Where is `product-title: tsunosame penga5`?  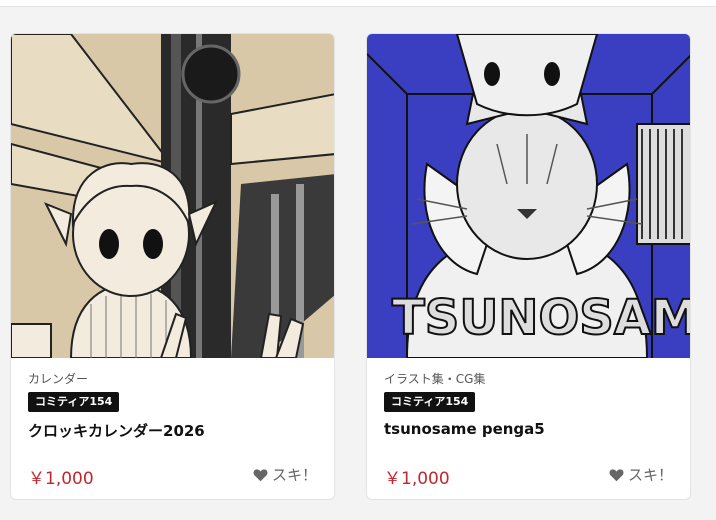 product-title: tsunosame penga5 is located at coordinates (464, 429).